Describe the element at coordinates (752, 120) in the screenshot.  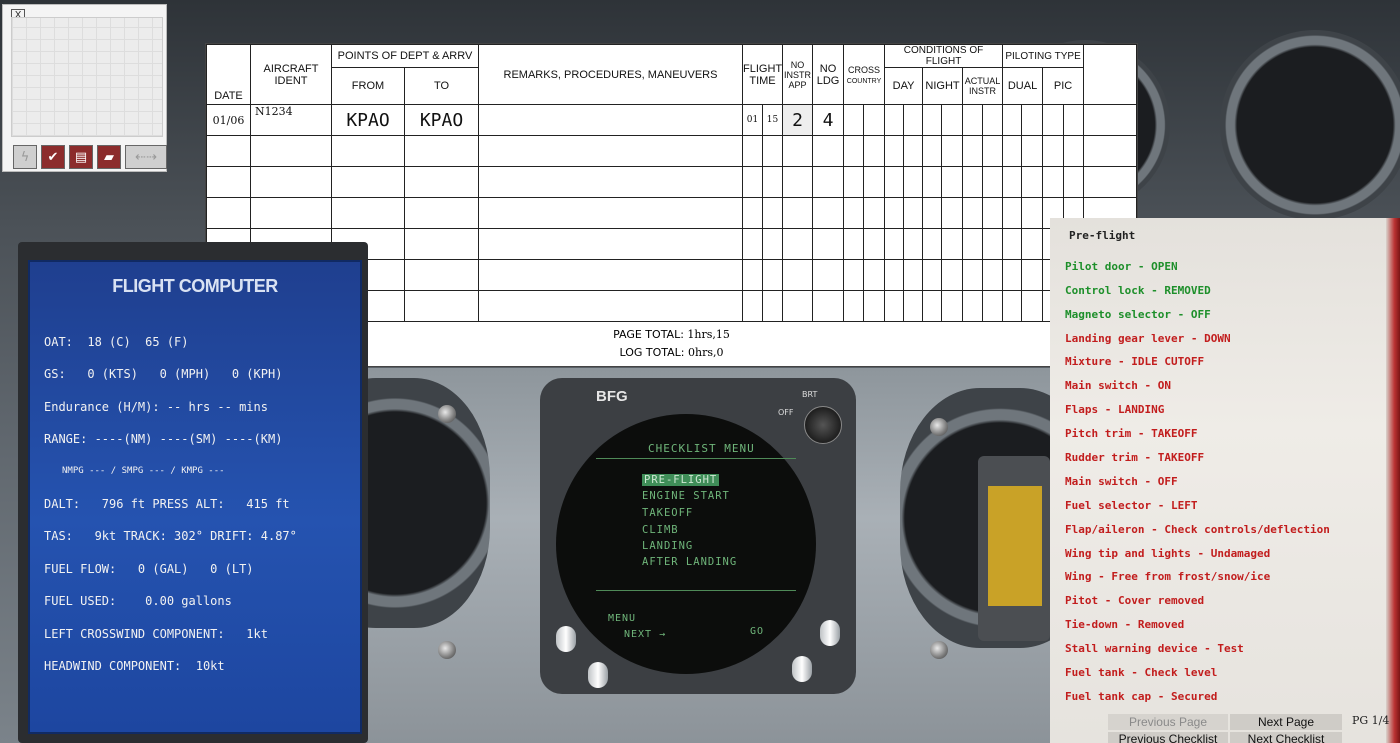
I see `hours-cell: 01` at that location.